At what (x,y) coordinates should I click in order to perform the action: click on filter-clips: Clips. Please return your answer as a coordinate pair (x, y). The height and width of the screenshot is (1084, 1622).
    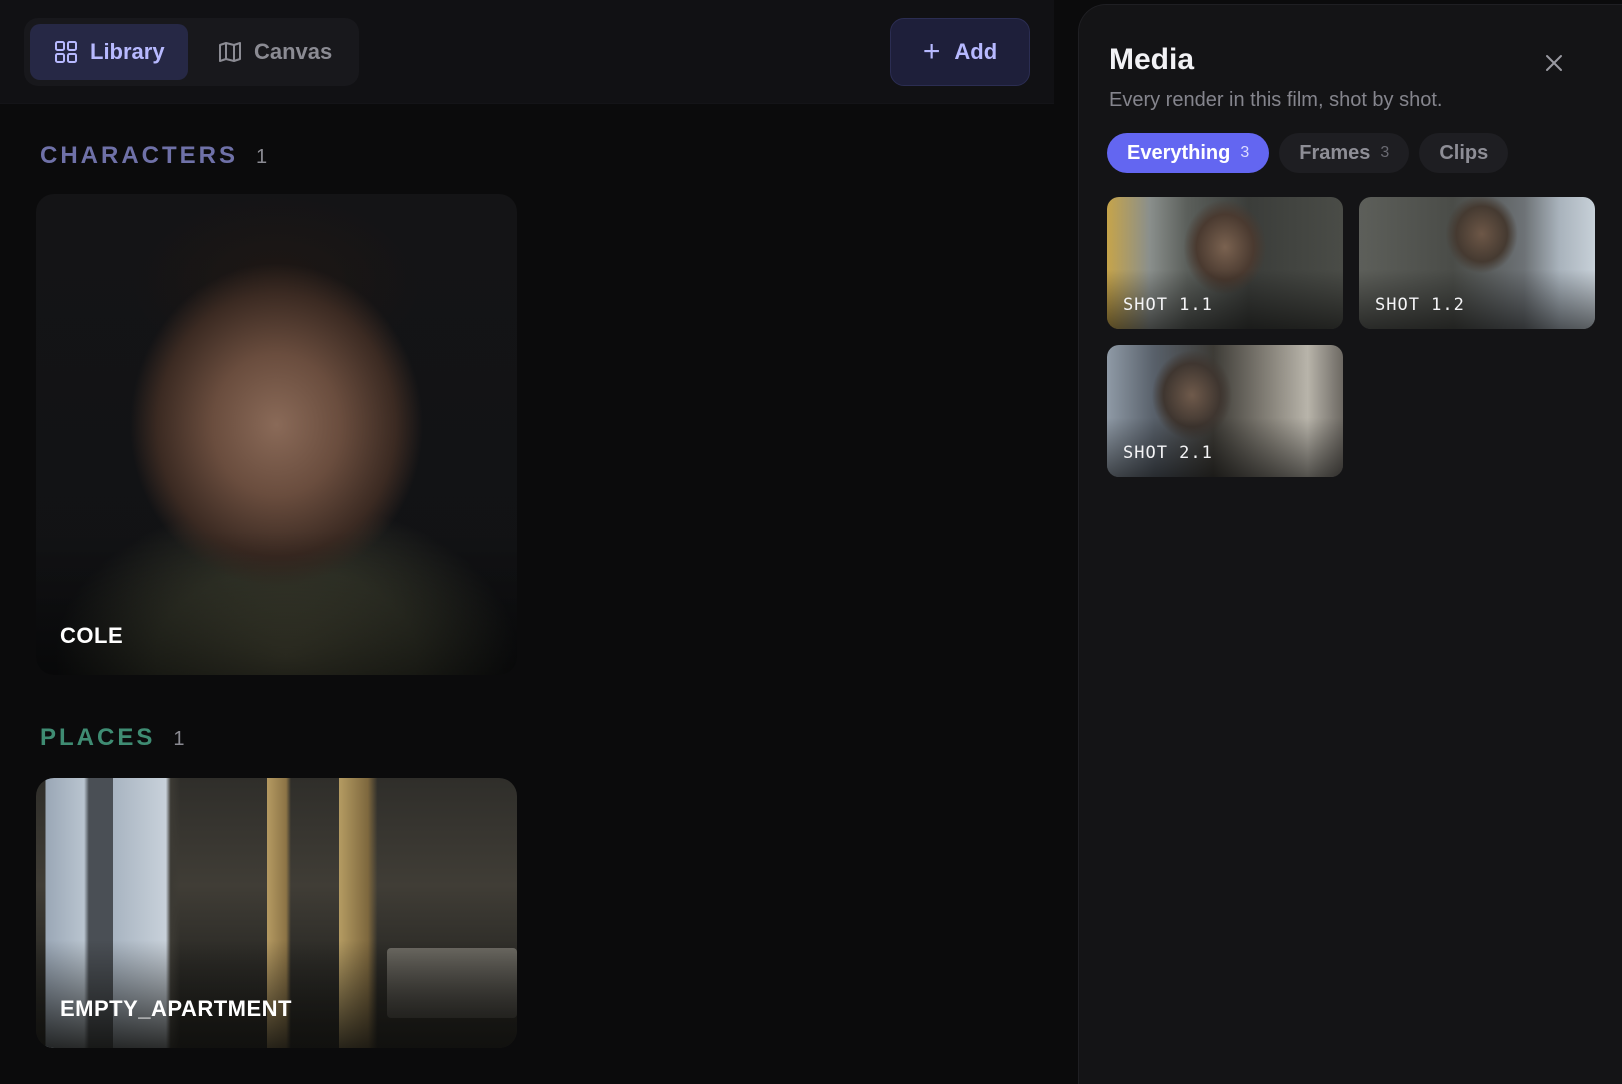
    Looking at the image, I should click on (1464, 153).